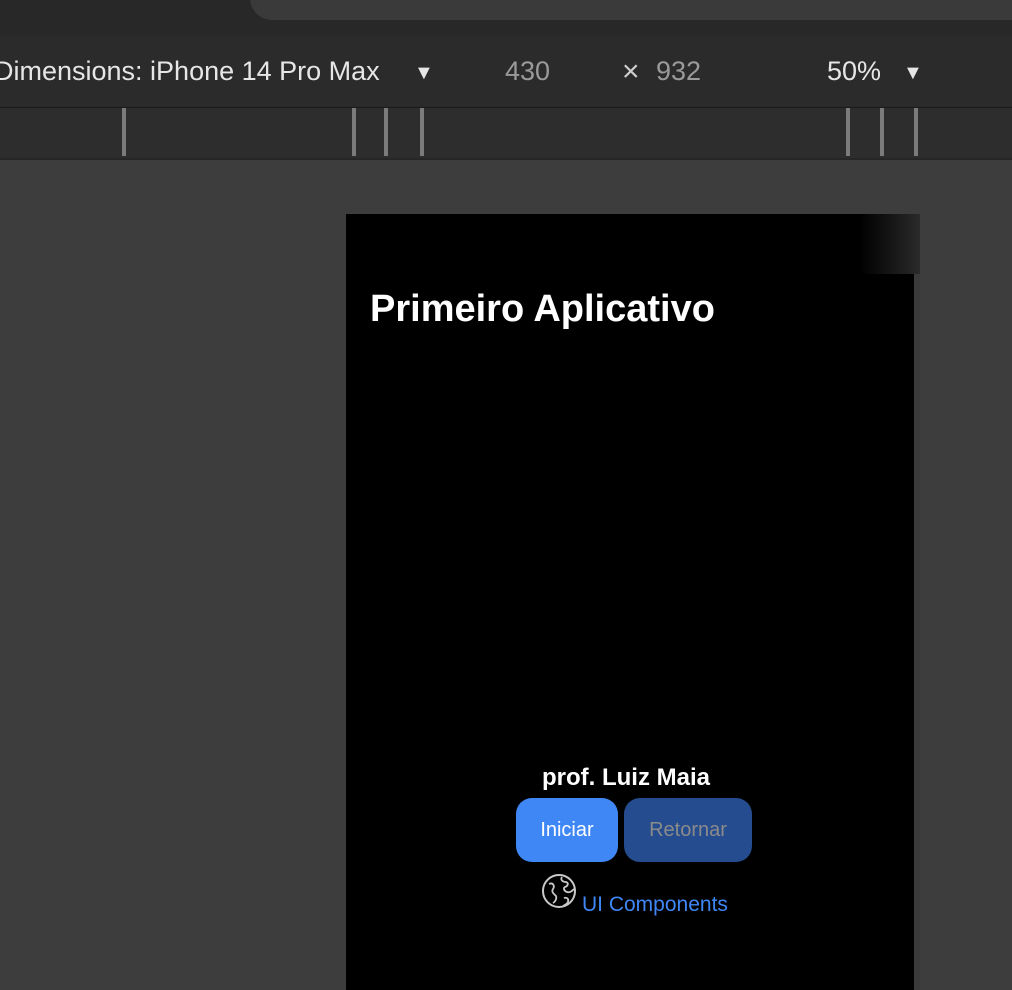 Image resolution: width=1012 pixels, height=990 pixels. Describe the element at coordinates (678, 71) in the screenshot. I see `viewport-height-input: 932` at that location.